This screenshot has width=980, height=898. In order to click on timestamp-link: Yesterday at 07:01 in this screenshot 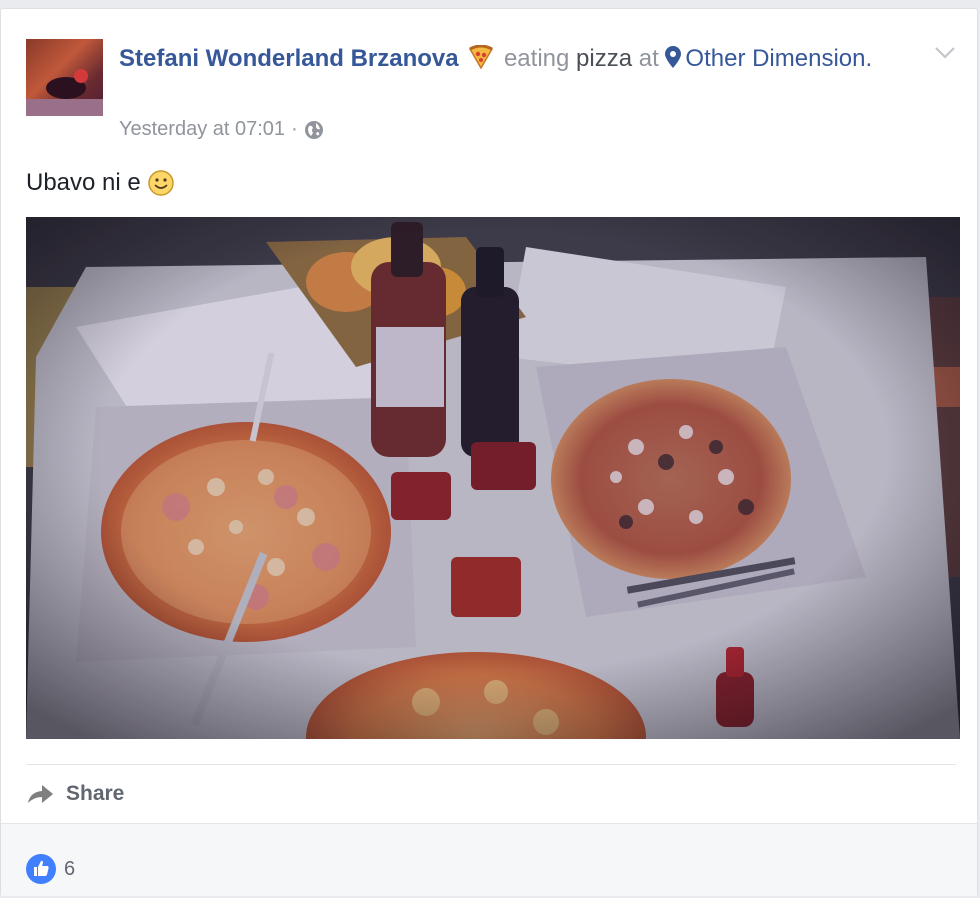, I will do `click(202, 129)`.